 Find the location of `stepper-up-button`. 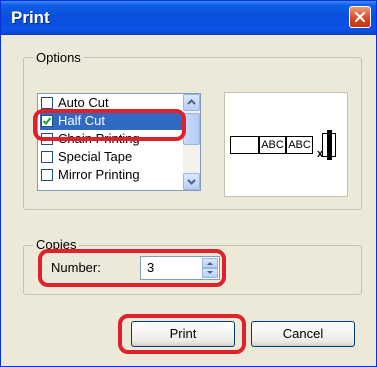

stepper-up-button is located at coordinates (210, 263).